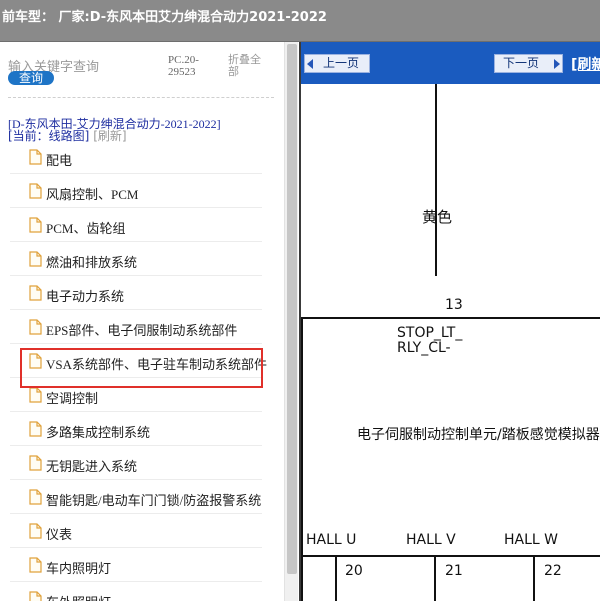  What do you see at coordinates (142, 531) in the screenshot?
I see `menu-item: 仪表` at bounding box center [142, 531].